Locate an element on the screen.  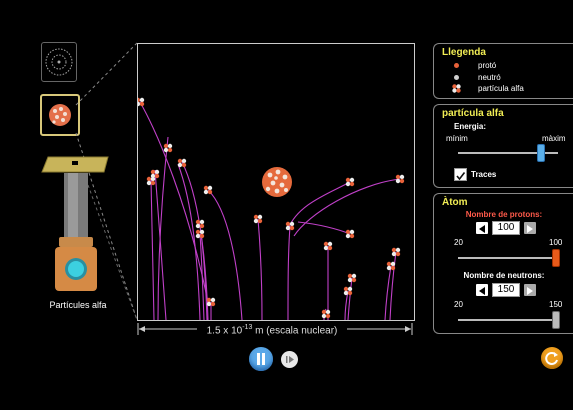
energy-label: Energia: is located at coordinates (470, 126).